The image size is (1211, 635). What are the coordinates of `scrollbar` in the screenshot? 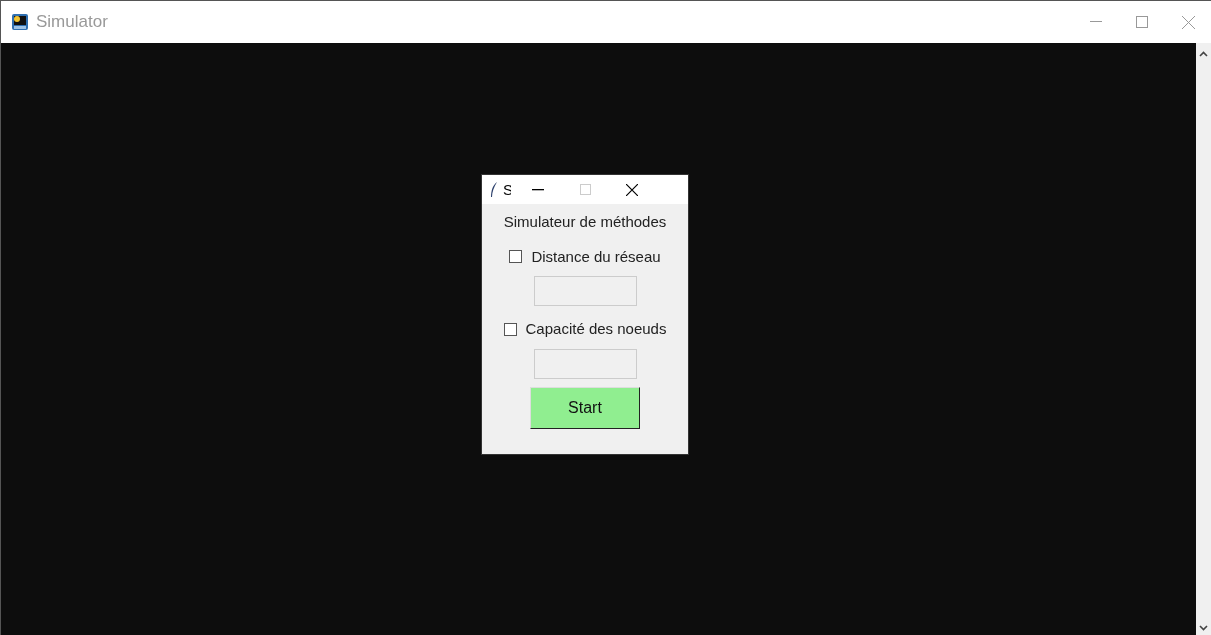 It's located at (1203, 339).